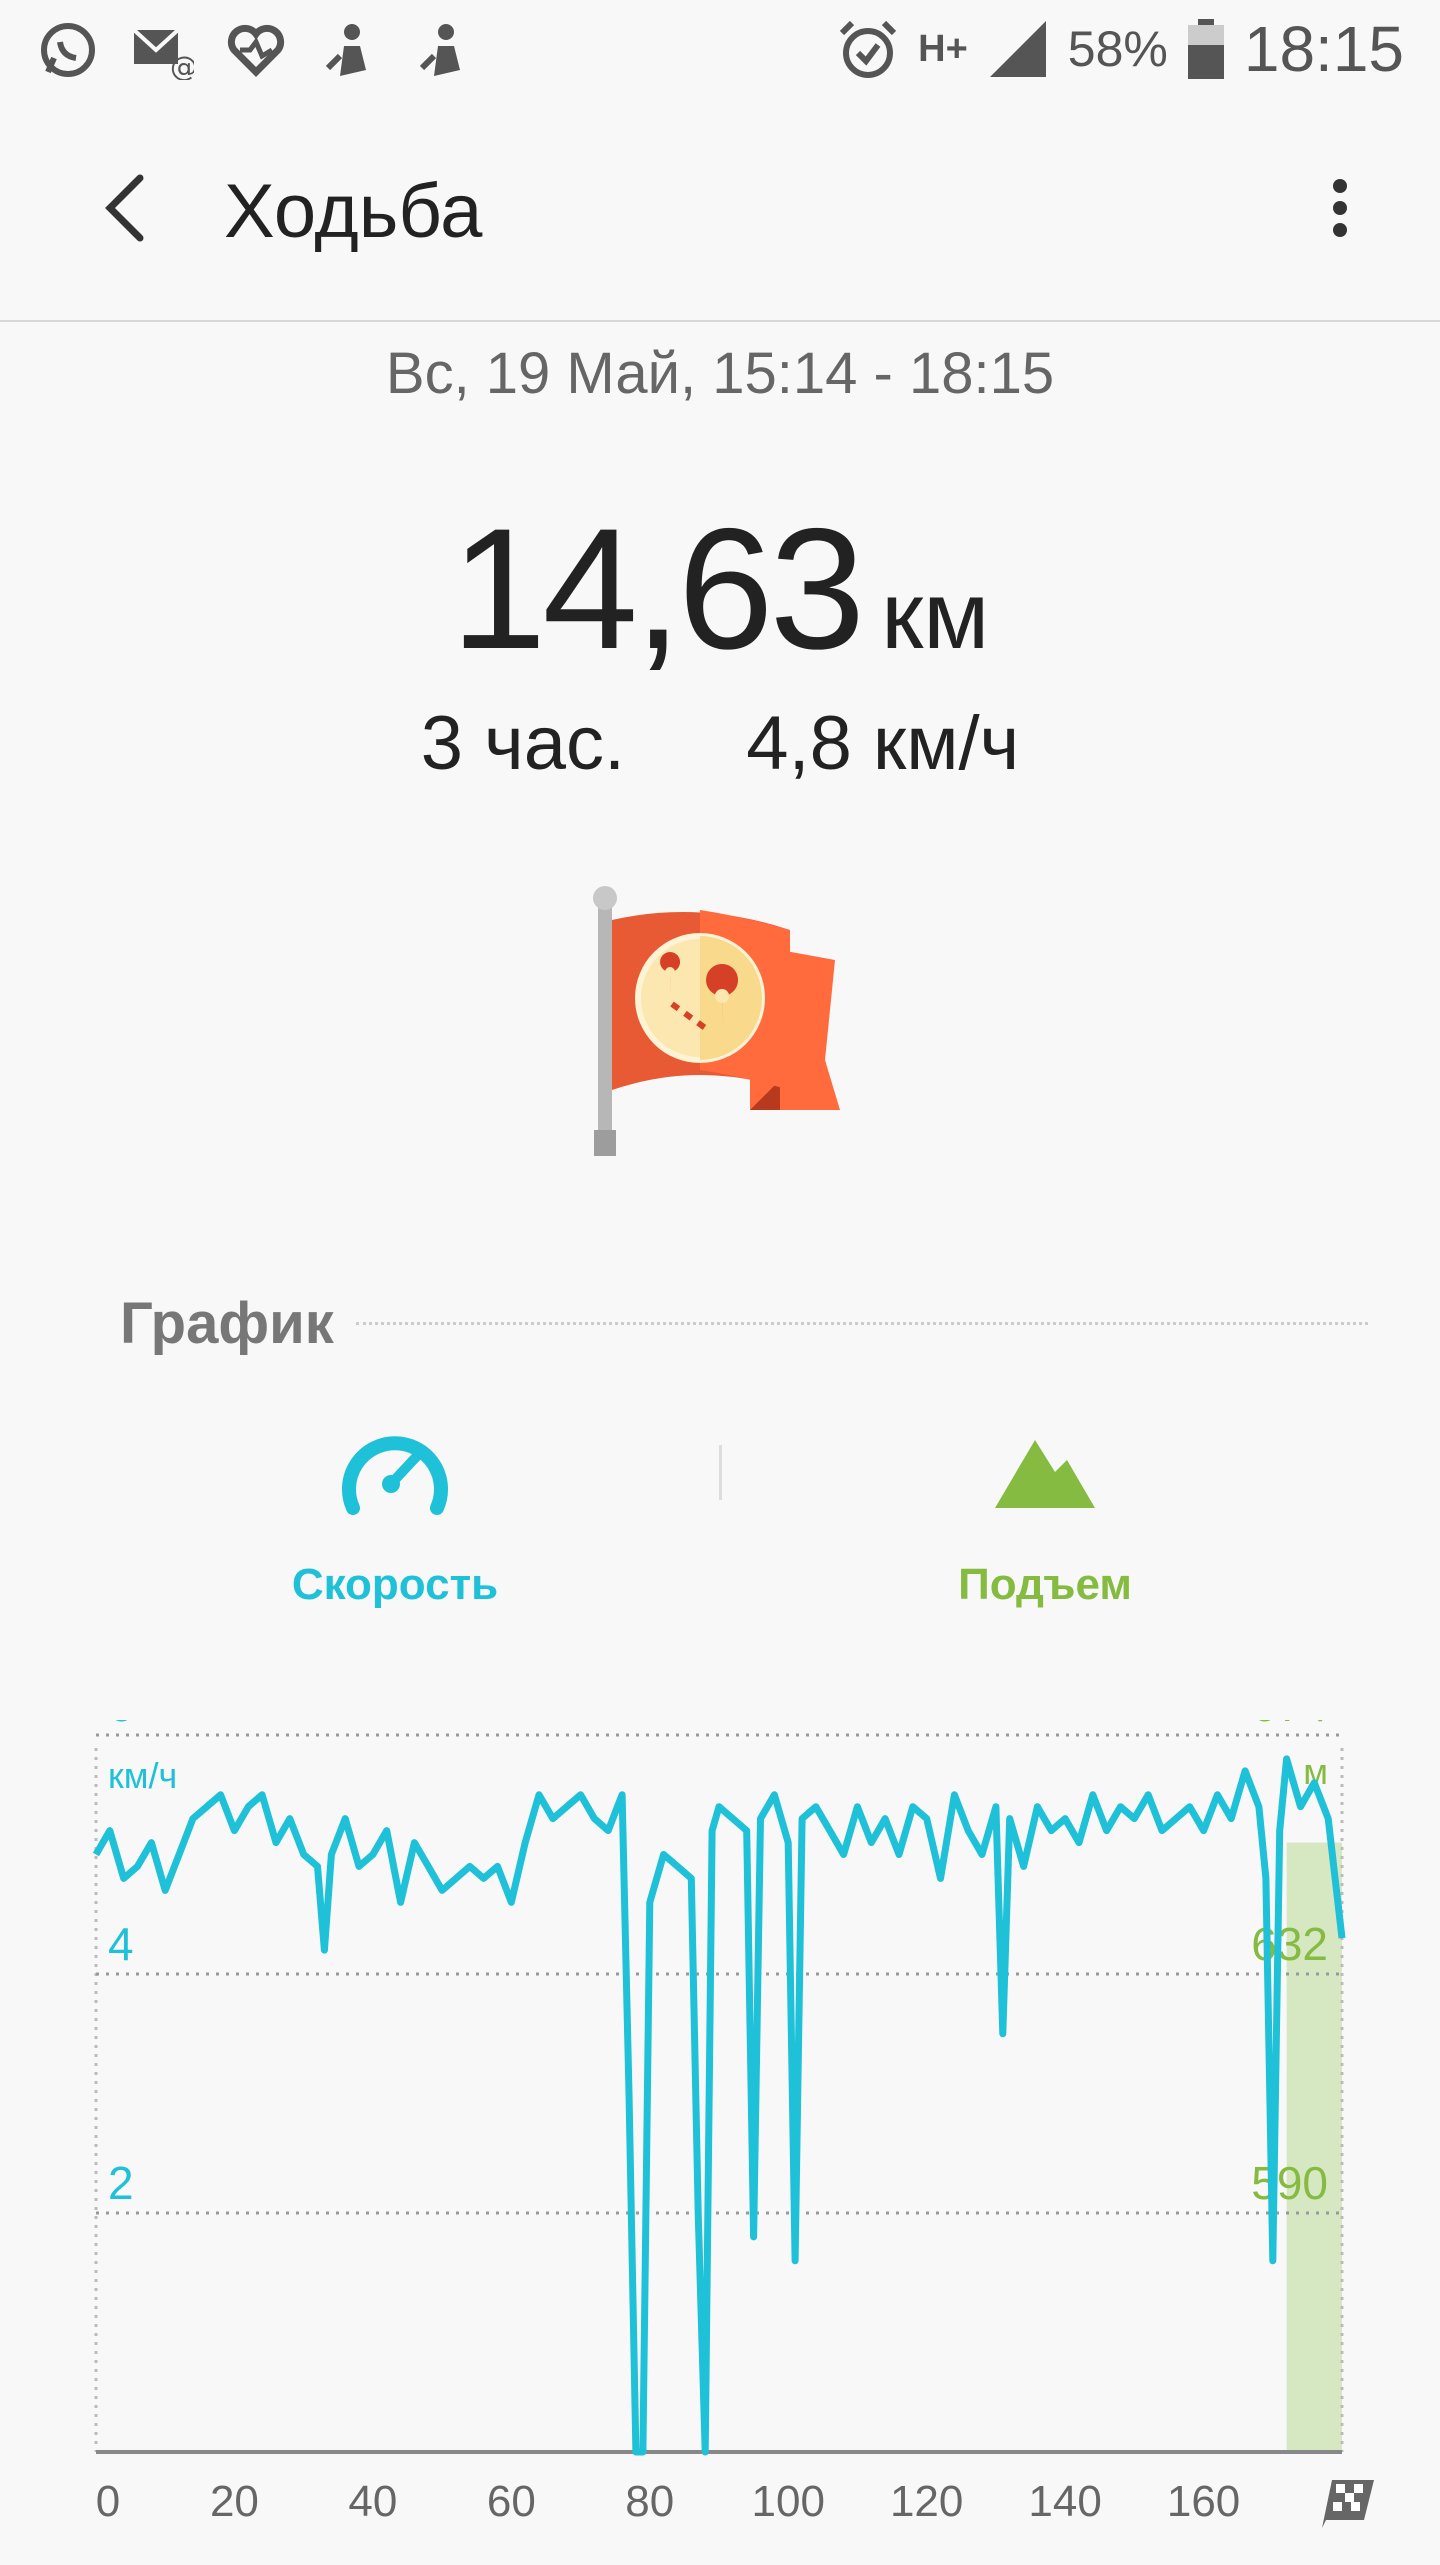 This screenshot has width=1440, height=2565. I want to click on tab-elevation: Подъем, so click(1045, 1515).